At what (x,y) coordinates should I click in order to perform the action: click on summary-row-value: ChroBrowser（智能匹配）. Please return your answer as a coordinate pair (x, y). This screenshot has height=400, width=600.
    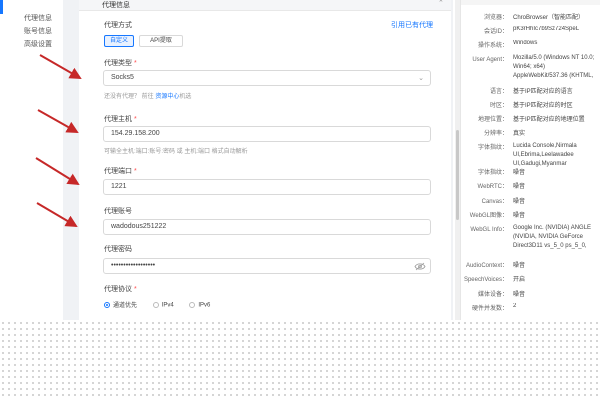
    Looking at the image, I should click on (549, 18).